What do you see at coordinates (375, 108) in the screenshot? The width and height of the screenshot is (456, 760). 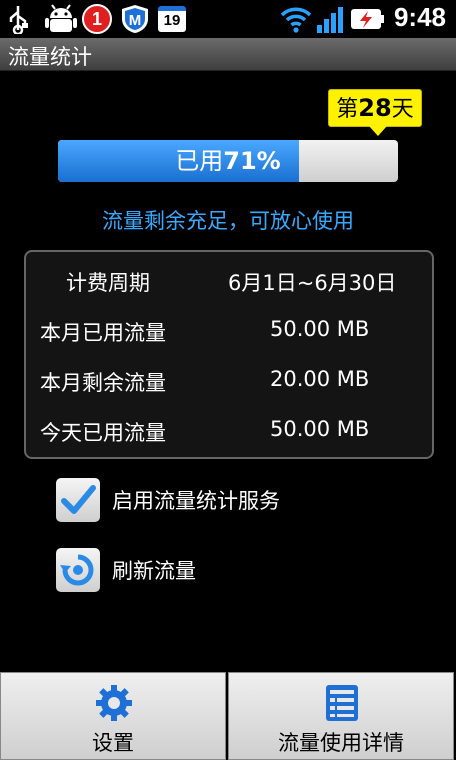 I see `day-number: 28` at bounding box center [375, 108].